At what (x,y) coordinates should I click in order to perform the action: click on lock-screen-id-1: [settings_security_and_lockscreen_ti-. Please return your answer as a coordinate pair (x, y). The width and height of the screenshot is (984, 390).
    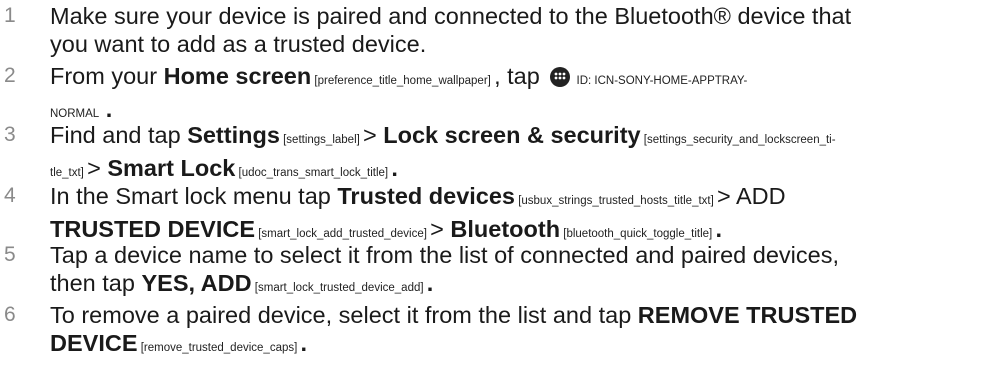
    Looking at the image, I should click on (738, 140).